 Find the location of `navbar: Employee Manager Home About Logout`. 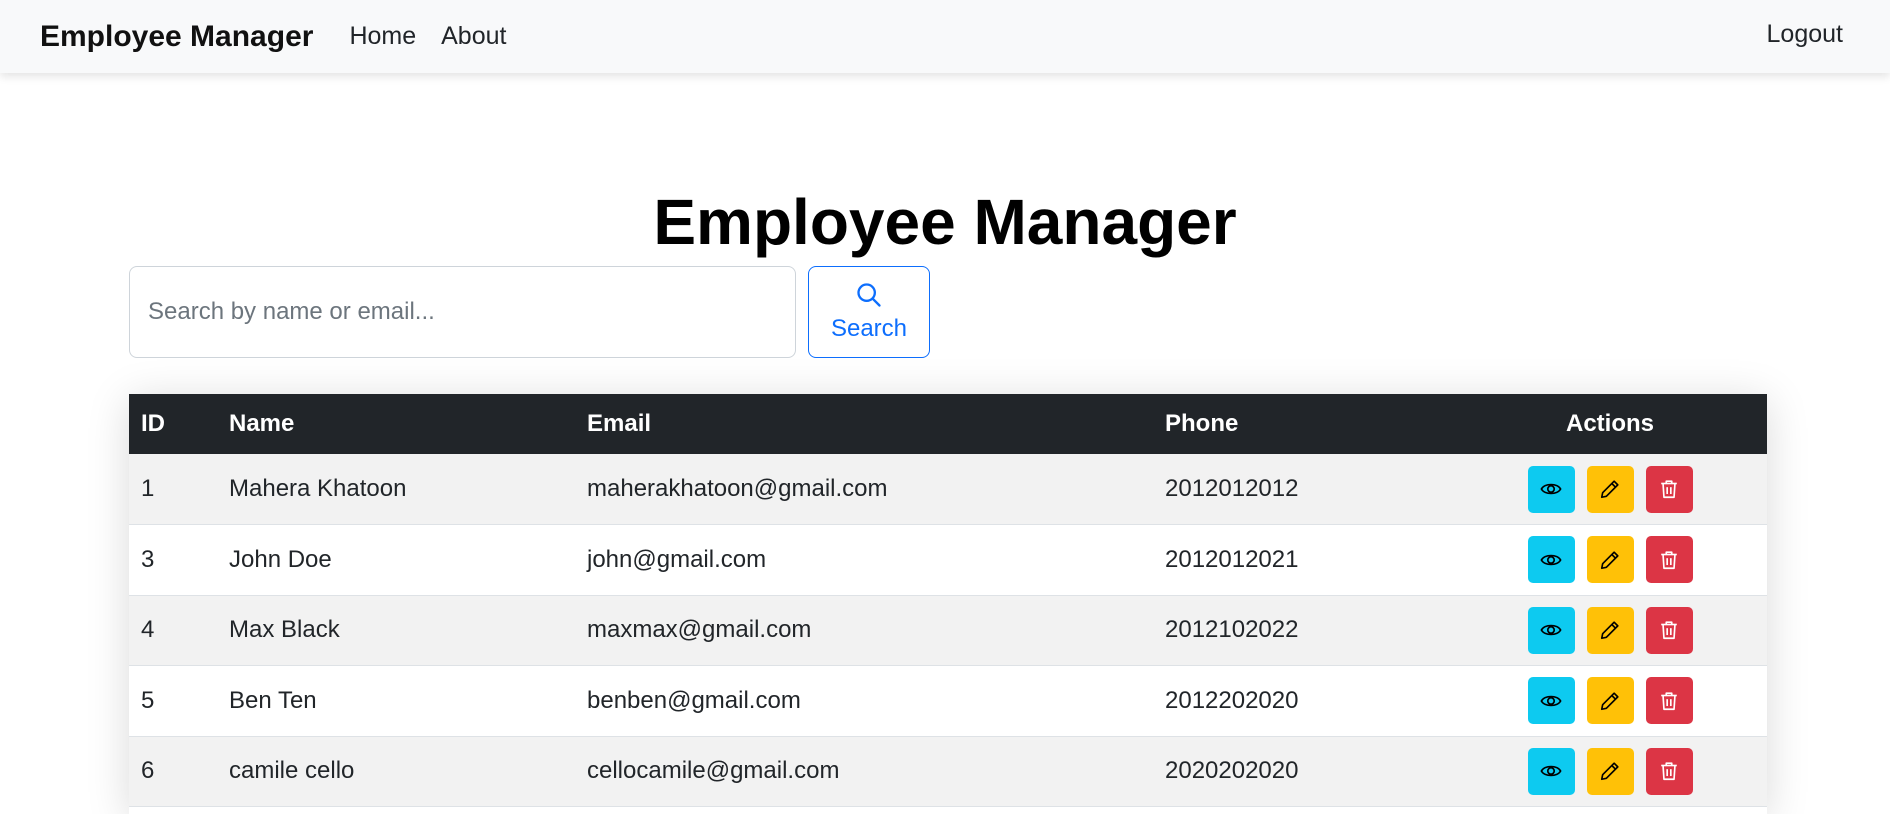

navbar: Employee Manager Home About Logout is located at coordinates (945, 36).